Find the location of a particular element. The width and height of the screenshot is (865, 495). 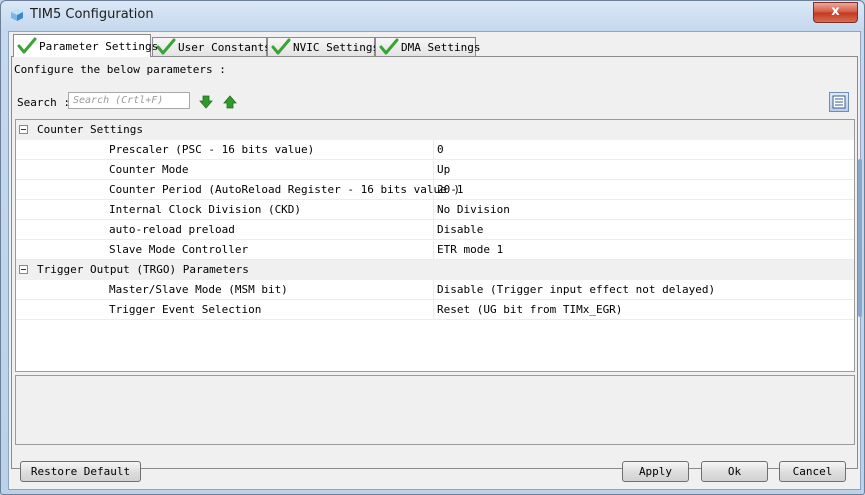

parameter-value: 0 is located at coordinates (440, 149).